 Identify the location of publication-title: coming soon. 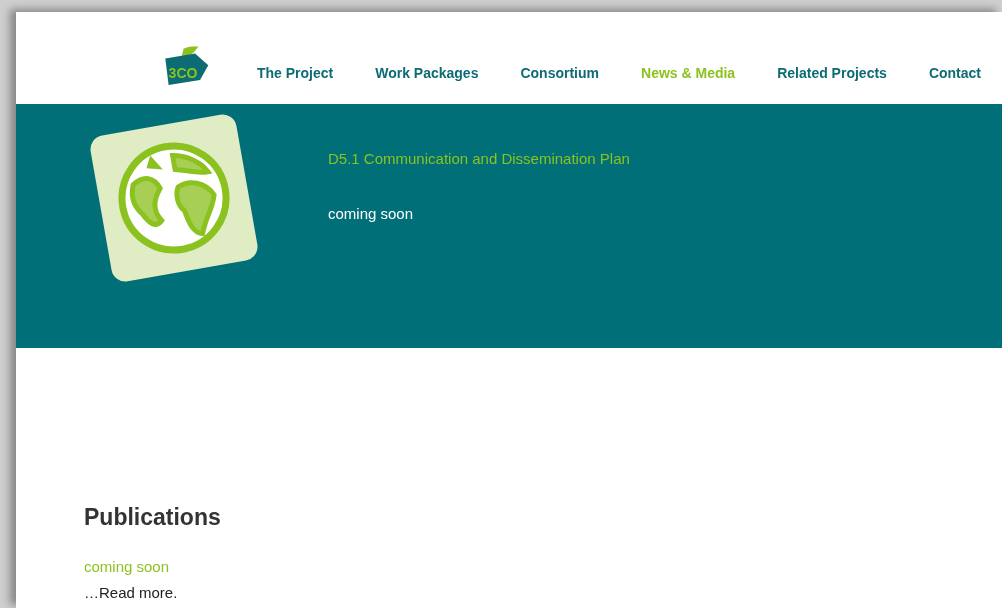
(127, 566).